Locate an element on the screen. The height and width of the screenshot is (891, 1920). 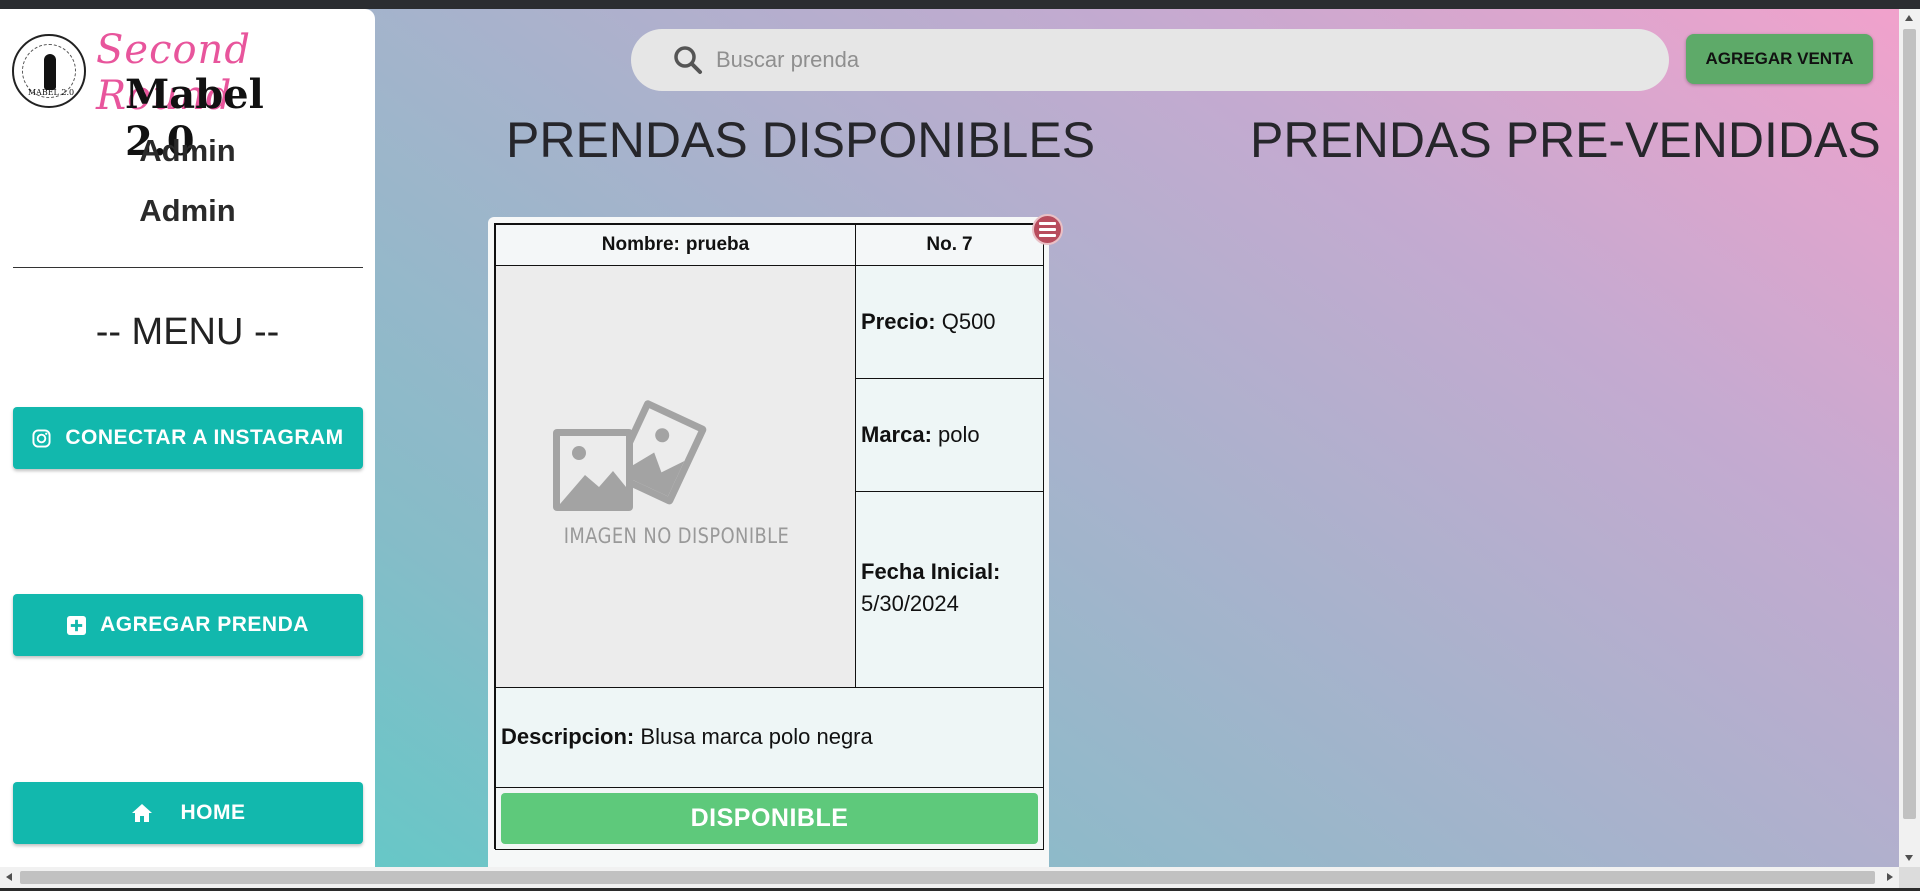
item-name-value: prueba is located at coordinates (717, 244).